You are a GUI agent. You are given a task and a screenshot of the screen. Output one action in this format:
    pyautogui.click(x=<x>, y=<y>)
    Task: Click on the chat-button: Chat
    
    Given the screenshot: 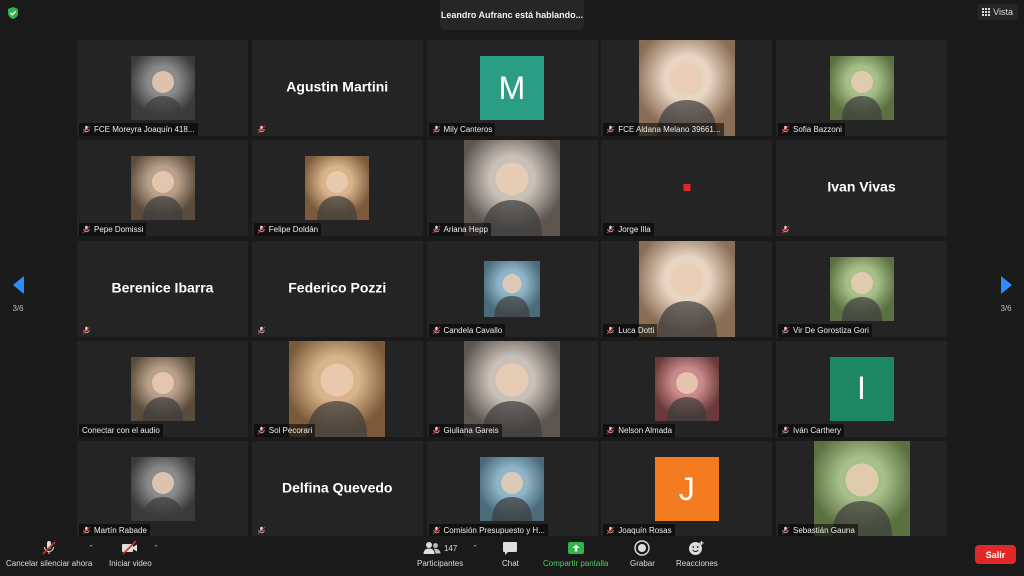 What is the action you would take?
    pyautogui.click(x=510, y=554)
    